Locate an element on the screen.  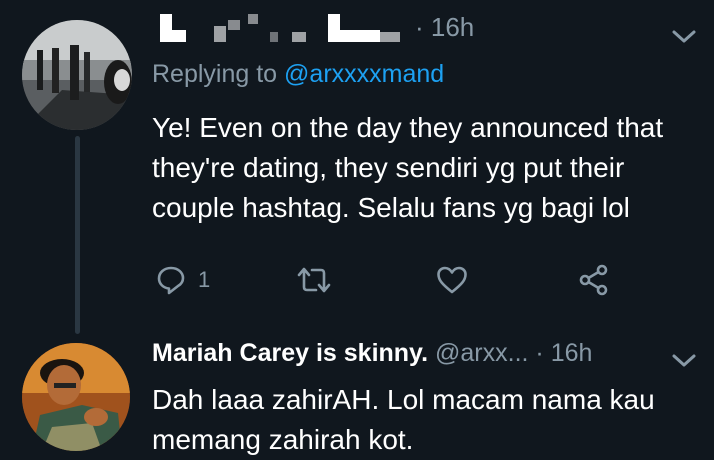
reply-icon is located at coordinates (171, 280).